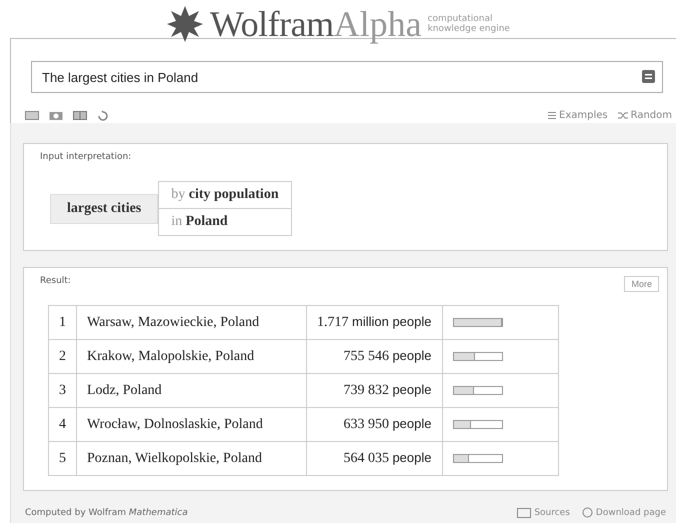 This screenshot has height=530, width=676. Describe the element at coordinates (347, 77) in the screenshot. I see `search-field: The largest cities in Poland` at that location.